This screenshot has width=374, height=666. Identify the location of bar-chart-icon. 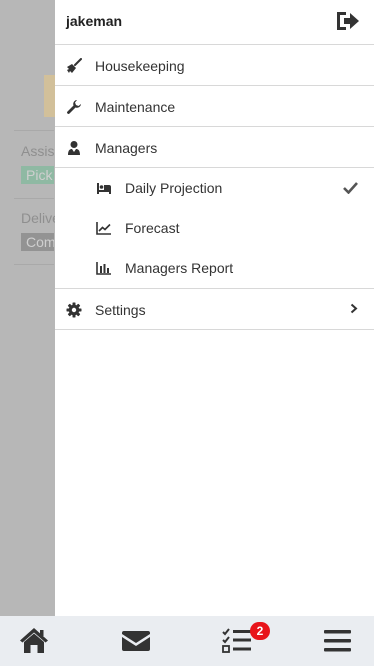
(103, 268).